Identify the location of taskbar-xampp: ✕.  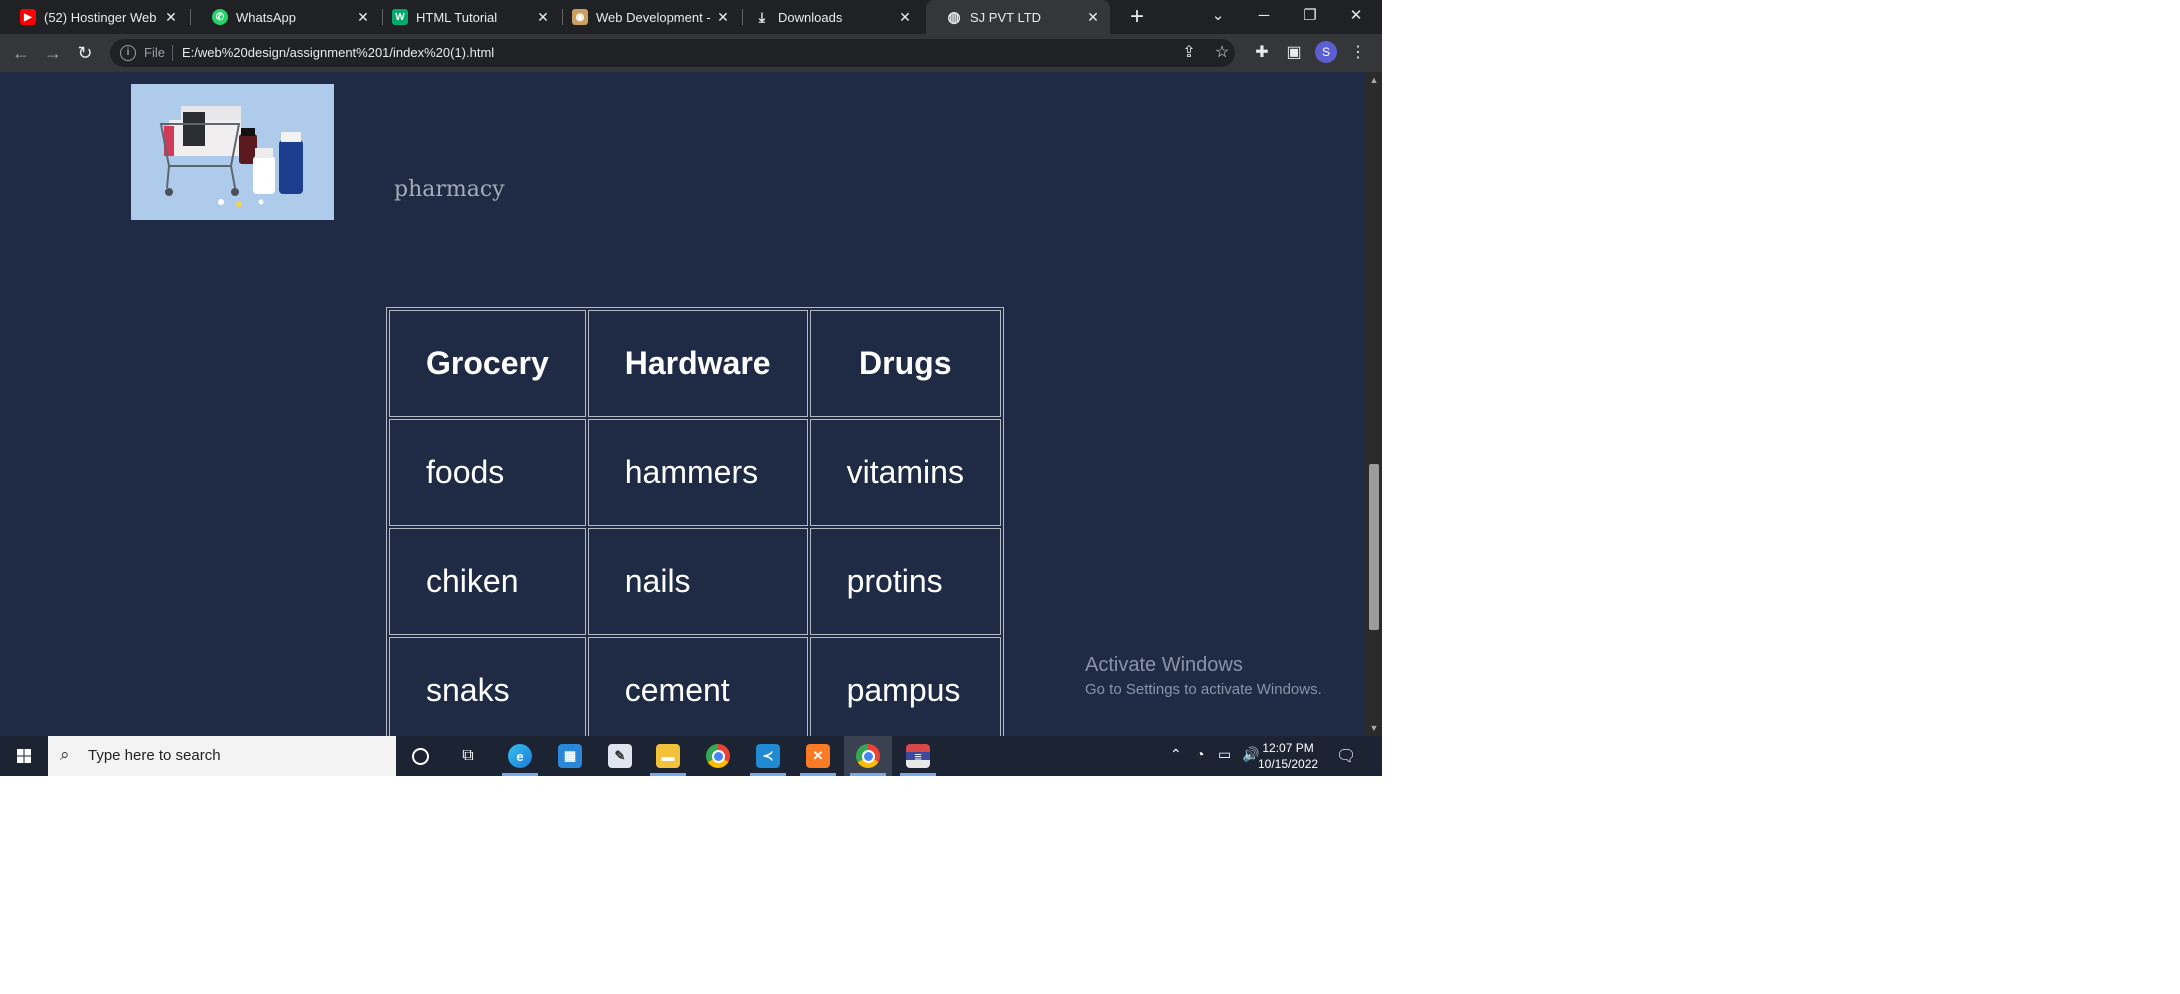
(818, 756).